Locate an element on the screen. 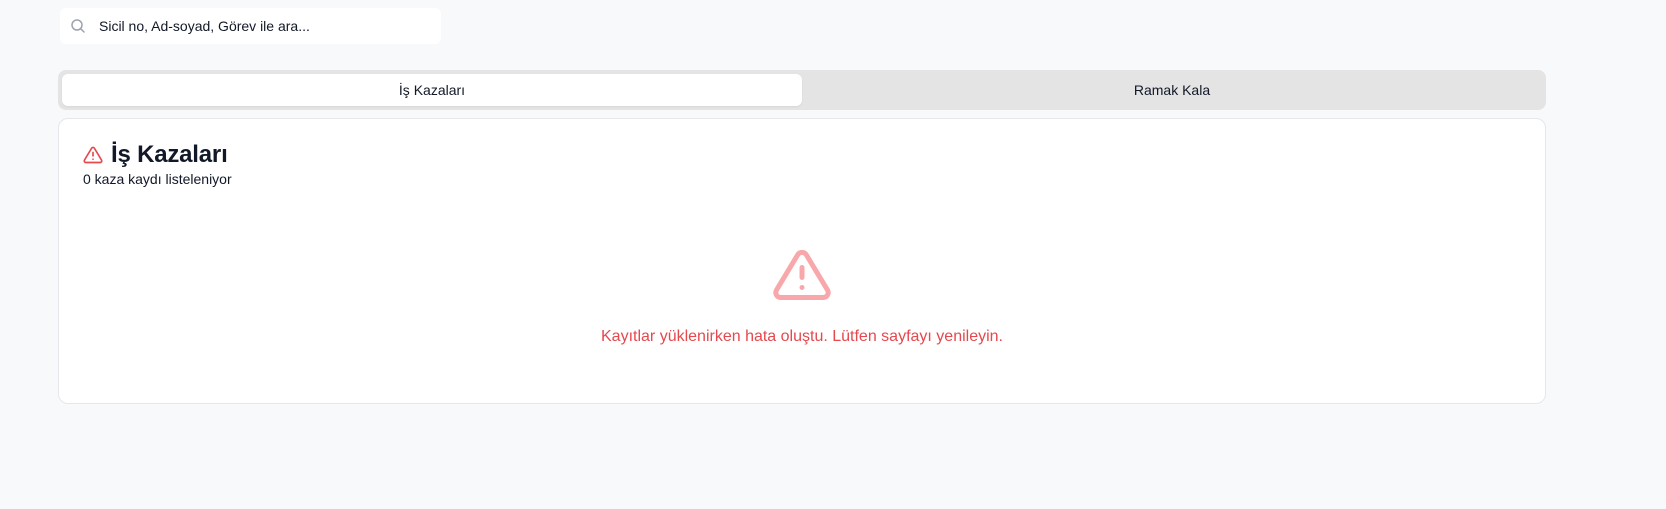  section-title: İş Kazaları is located at coordinates (169, 154).